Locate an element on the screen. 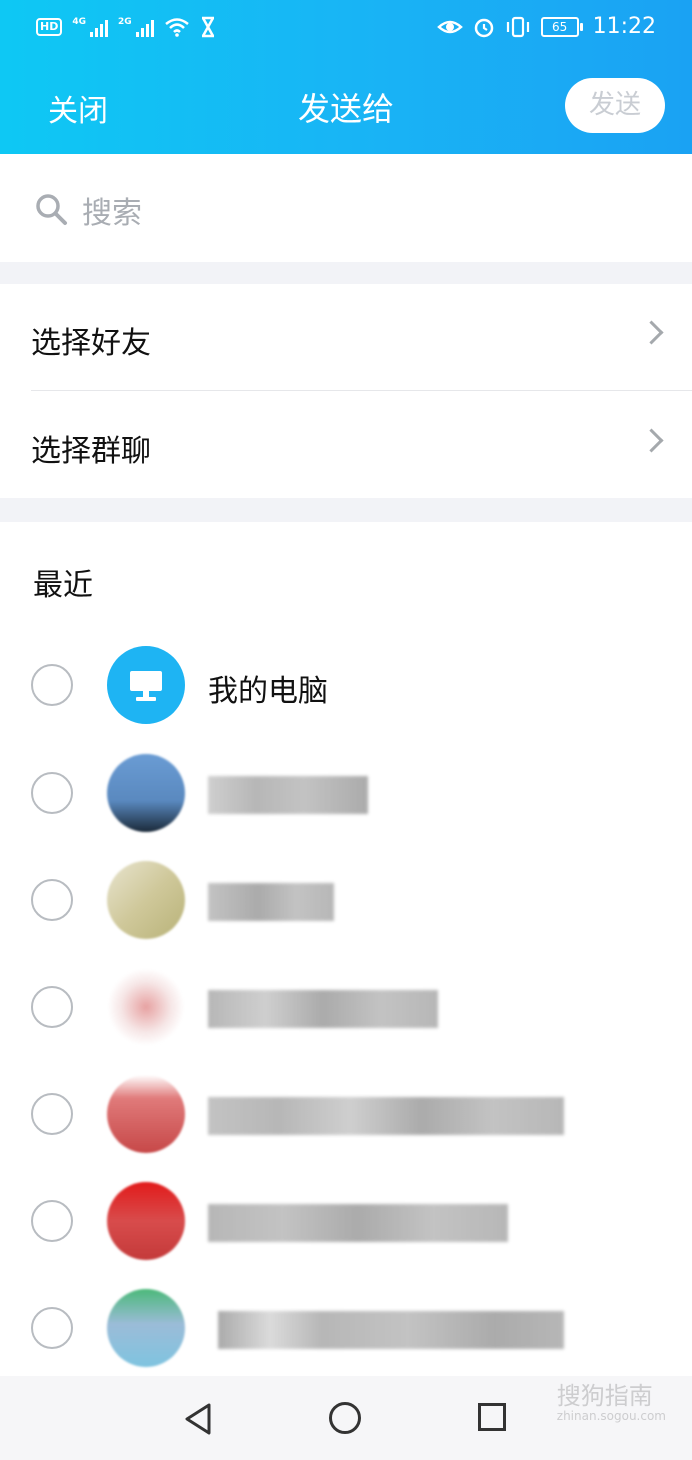  battery-level: 65 is located at coordinates (559, 26).